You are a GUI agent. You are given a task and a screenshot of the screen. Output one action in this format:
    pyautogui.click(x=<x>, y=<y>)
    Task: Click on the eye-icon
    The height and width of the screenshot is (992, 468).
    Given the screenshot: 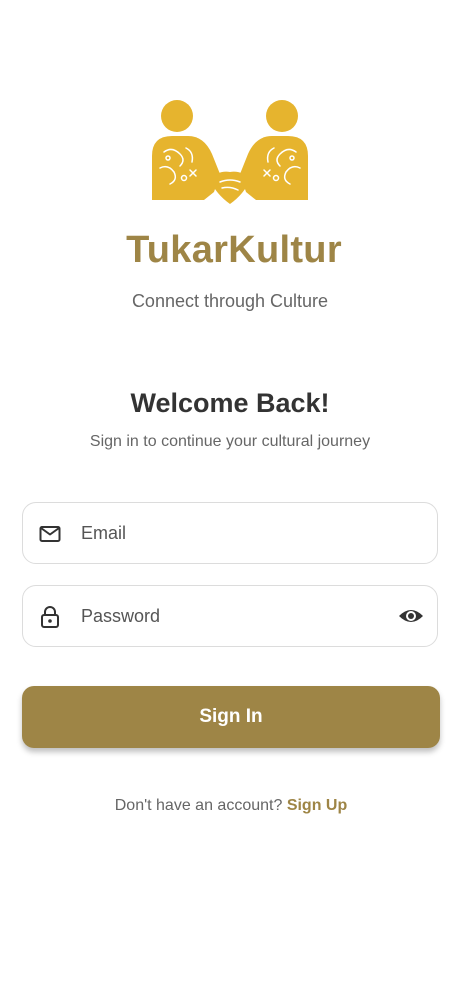 What is the action you would take?
    pyautogui.click(x=411, y=616)
    